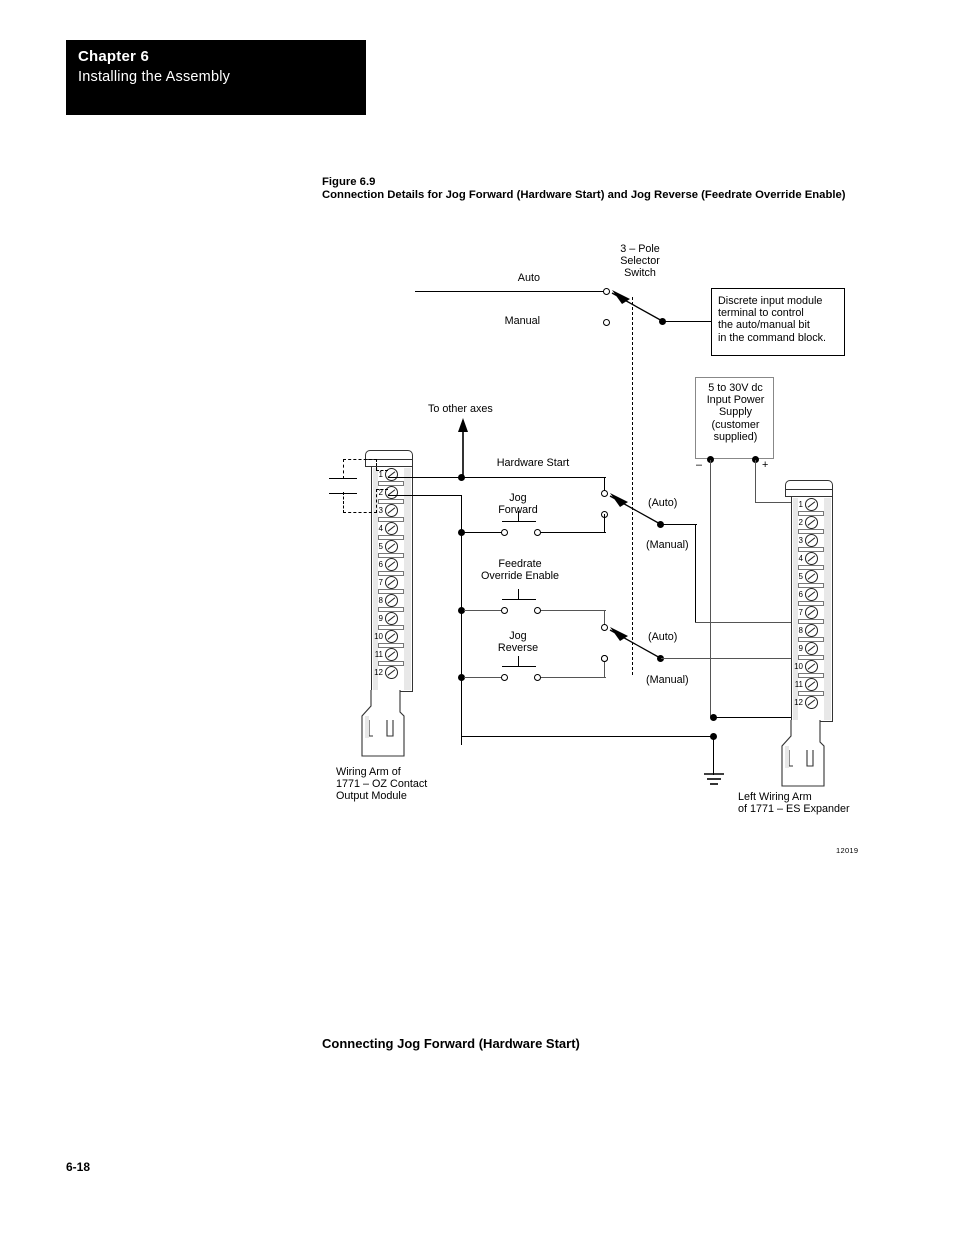  I want to click on left-dashed-left-upper, so click(343, 469).